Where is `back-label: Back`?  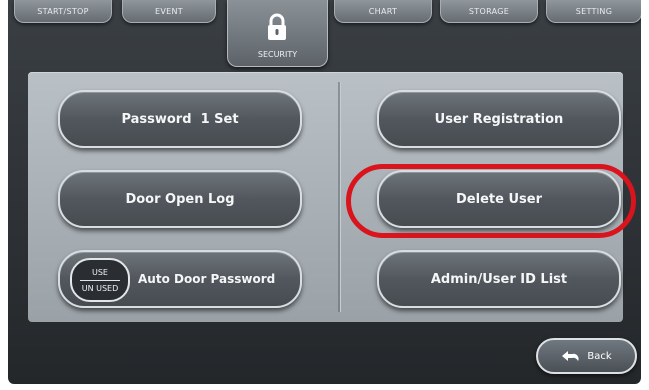
back-label: Back is located at coordinates (599, 356).